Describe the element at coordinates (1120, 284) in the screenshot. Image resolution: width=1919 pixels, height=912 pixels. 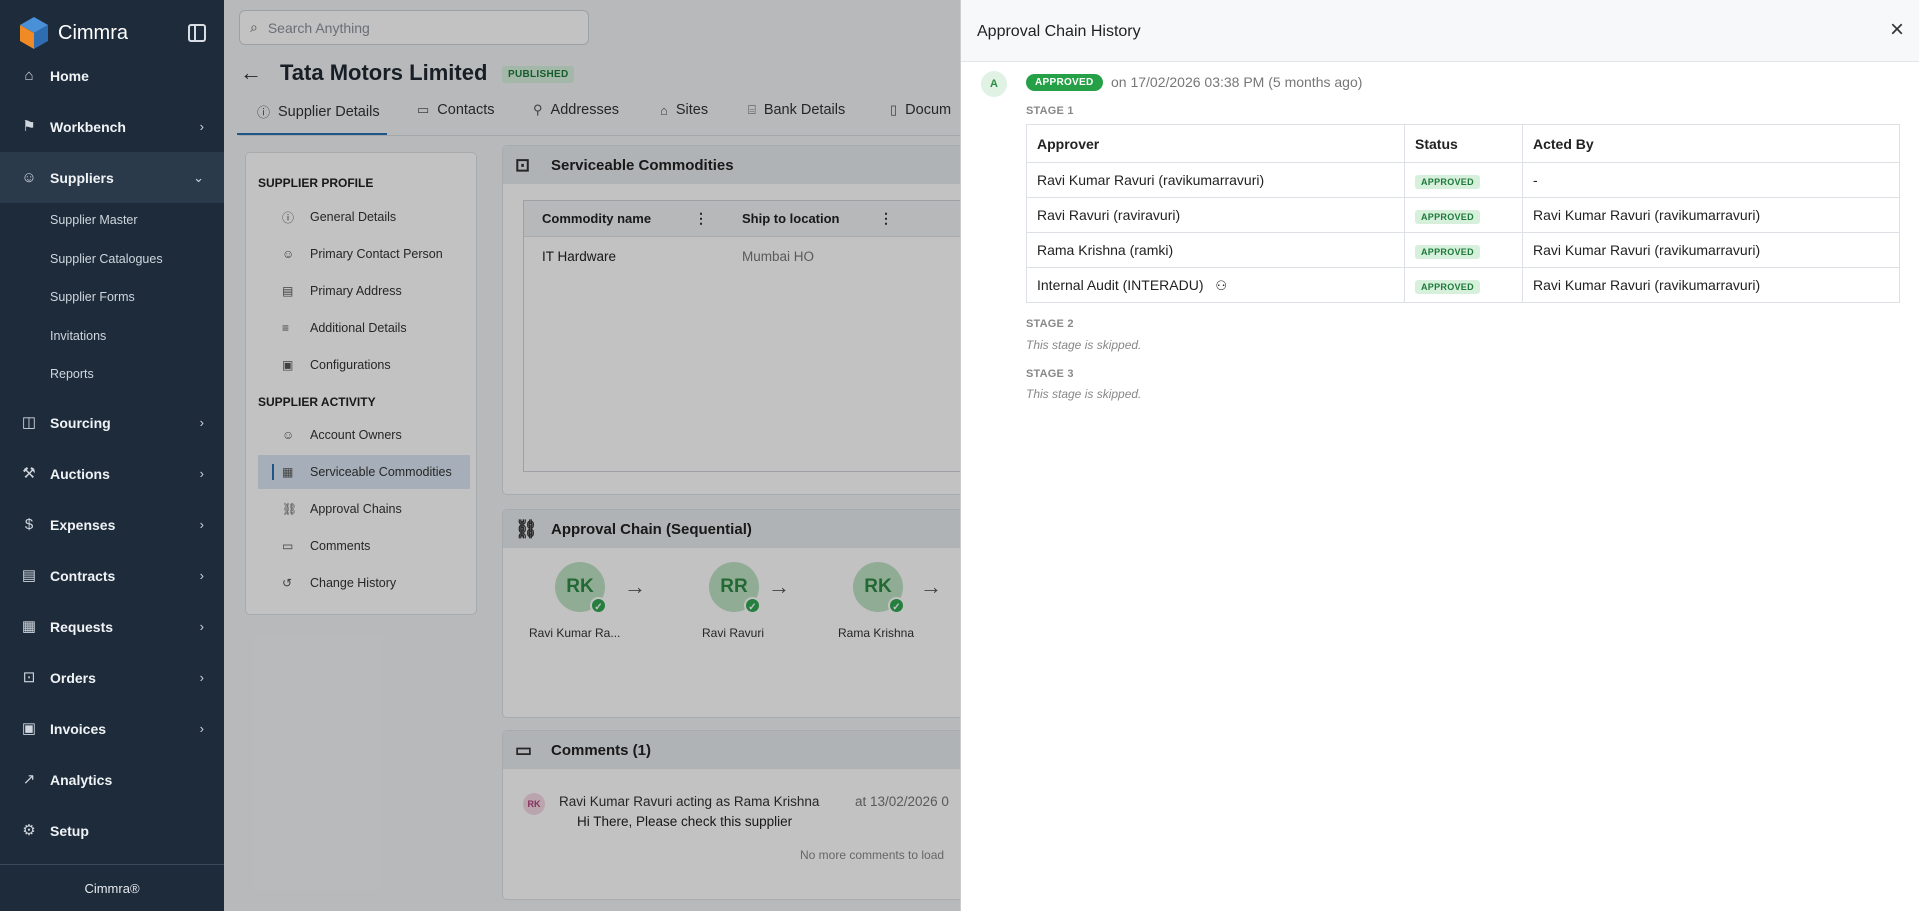
I see `approver-name: Internal Audit (INTERADU)` at that location.